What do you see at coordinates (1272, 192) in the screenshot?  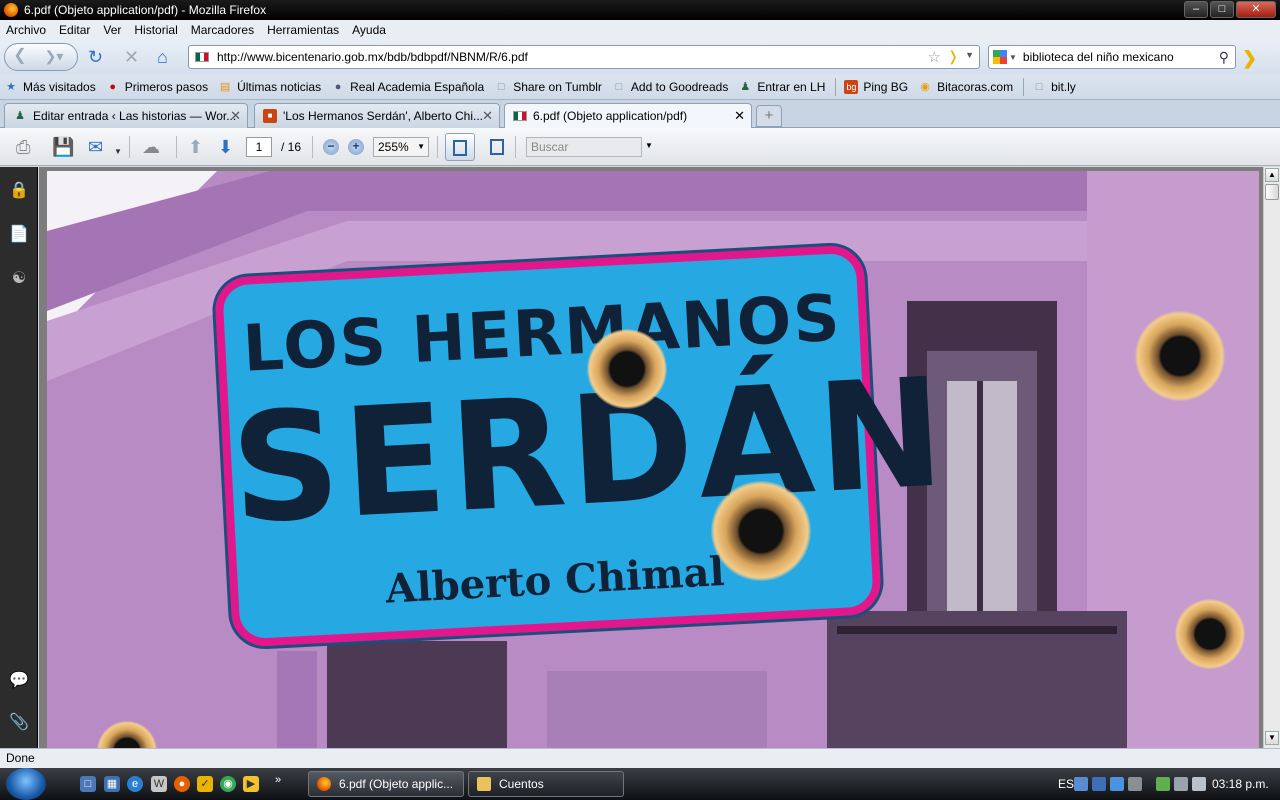 I see `scroll-thumb` at bounding box center [1272, 192].